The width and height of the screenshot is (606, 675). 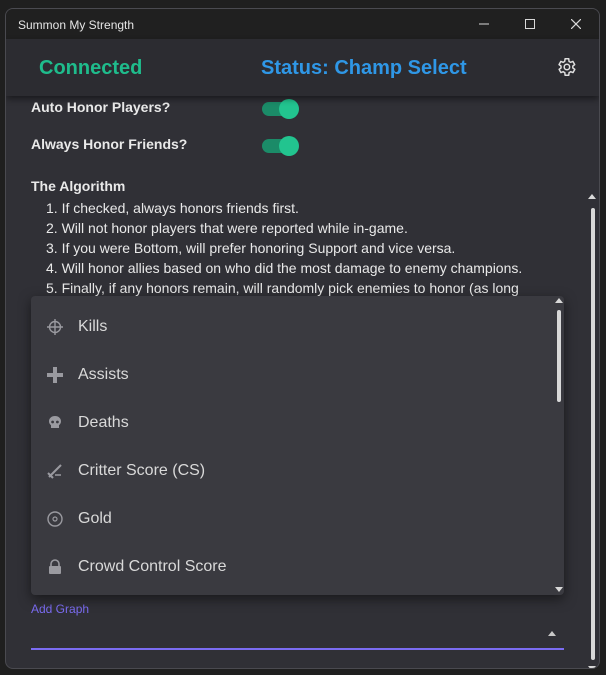 What do you see at coordinates (95, 518) in the screenshot?
I see `dropdown-item-label: Gold` at bounding box center [95, 518].